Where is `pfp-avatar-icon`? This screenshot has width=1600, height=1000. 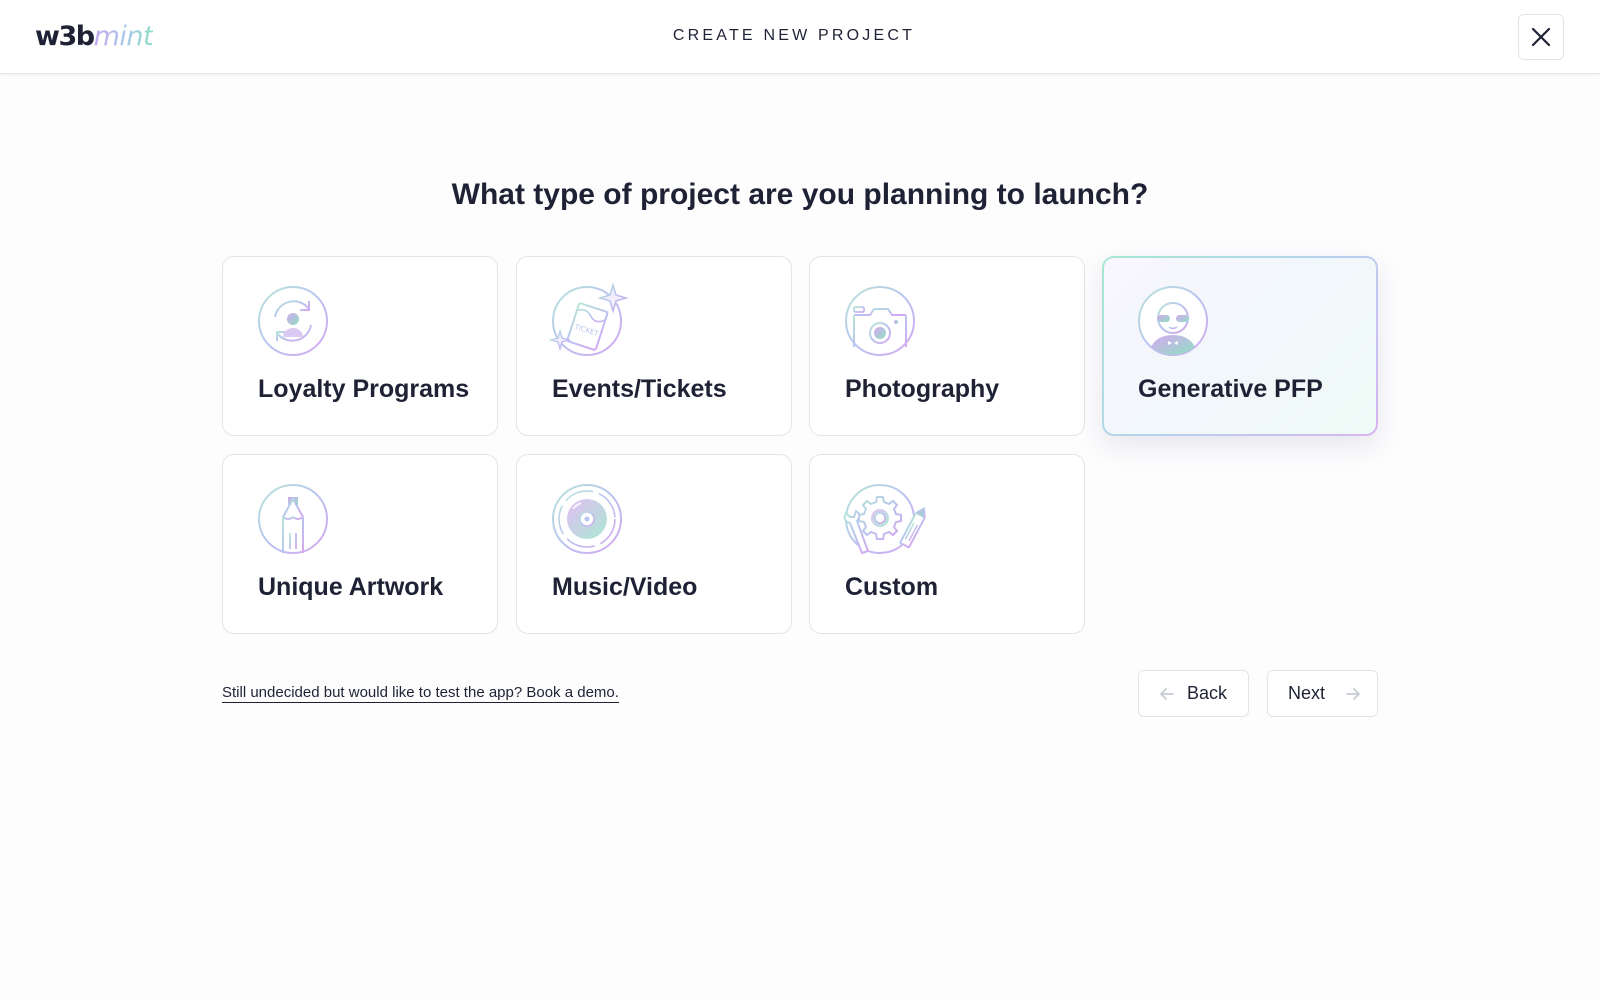
pfp-avatar-icon is located at coordinates (1173, 321).